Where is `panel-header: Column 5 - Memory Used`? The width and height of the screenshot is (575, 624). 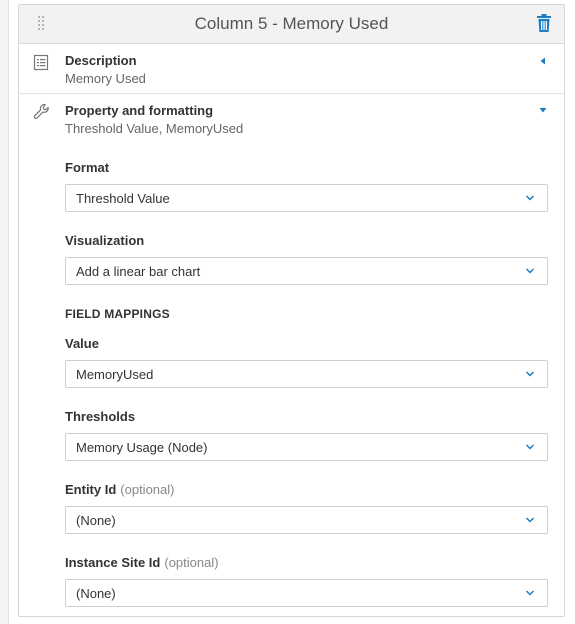
panel-header: Column 5 - Memory Used is located at coordinates (291, 24).